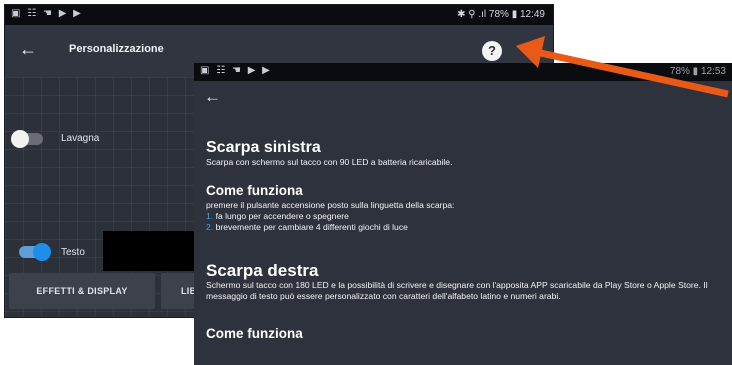 The height and width of the screenshot is (365, 732). Describe the element at coordinates (153, 251) in the screenshot. I see `text-input` at that location.